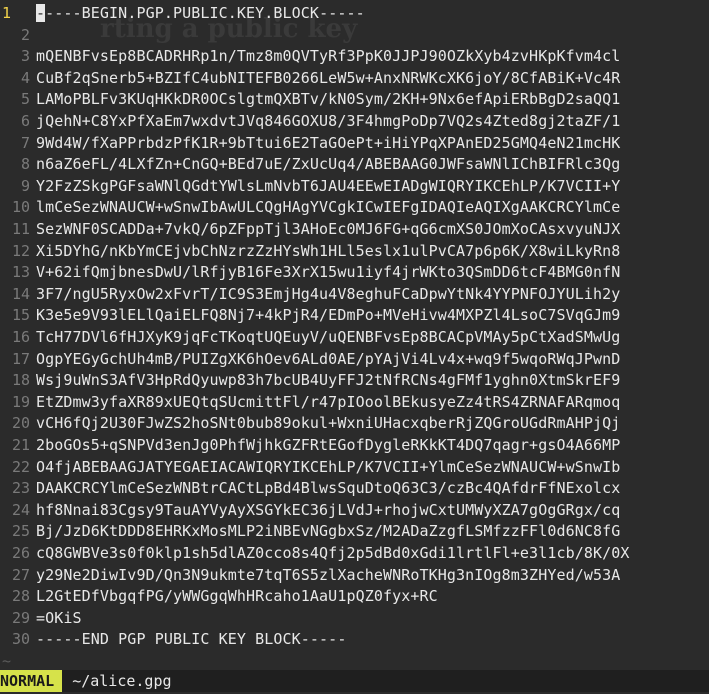 This screenshot has width=709, height=694. What do you see at coordinates (59, 617) in the screenshot?
I see `line-text: =OKiS` at bounding box center [59, 617].